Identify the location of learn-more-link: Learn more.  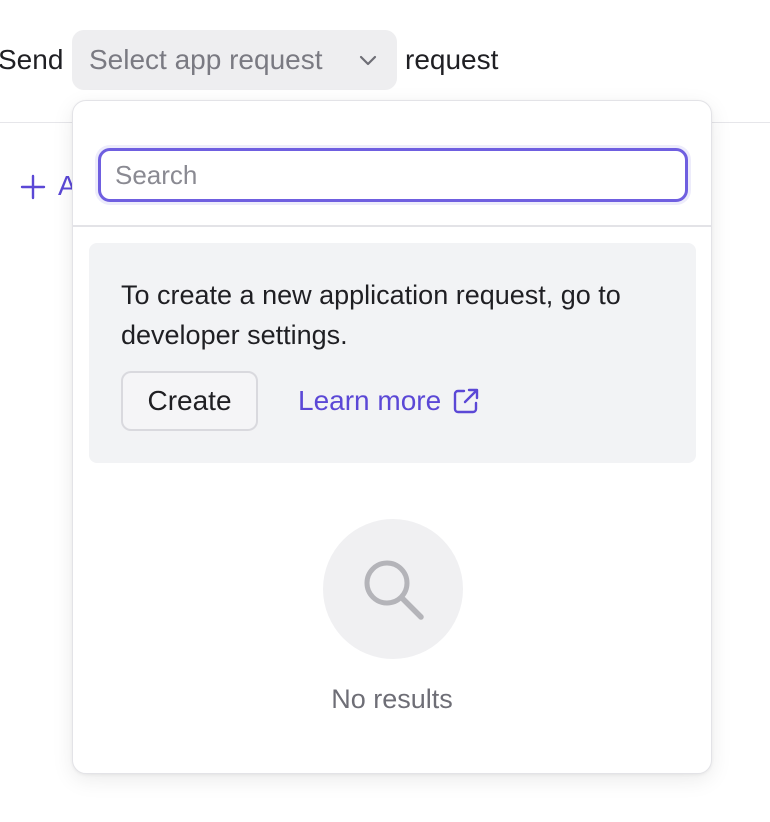
(389, 401).